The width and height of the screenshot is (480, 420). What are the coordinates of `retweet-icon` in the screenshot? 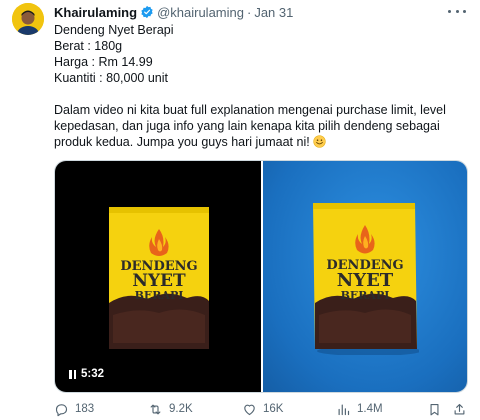 It's located at (155, 409).